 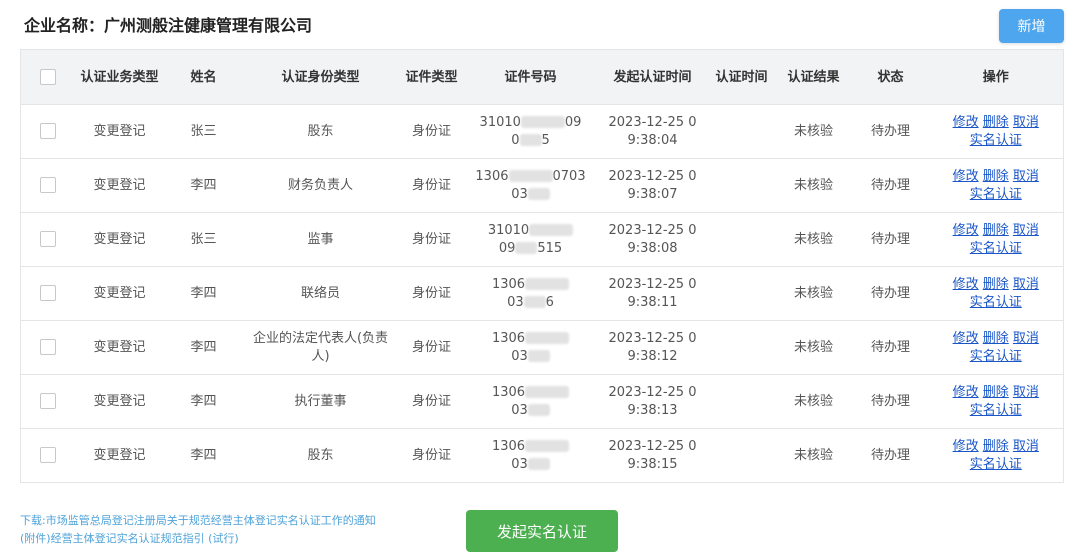 I want to click on notice-download-link: 下载:市场监管总局登记注册局关于规范经营主体登记实名认证工作的通知, so click(x=220, y=521).